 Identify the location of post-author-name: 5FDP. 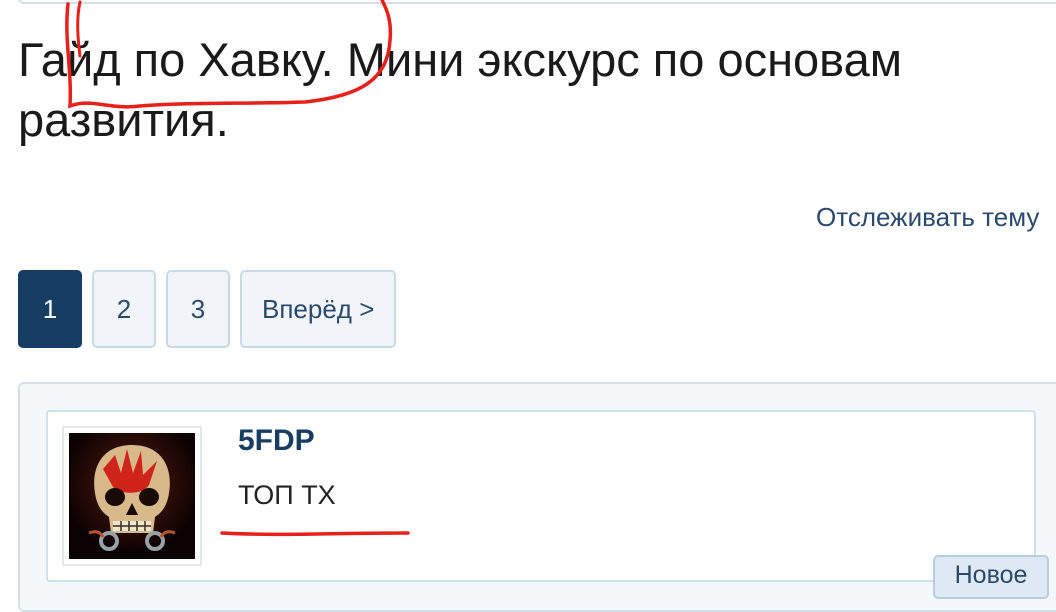
(276, 441).